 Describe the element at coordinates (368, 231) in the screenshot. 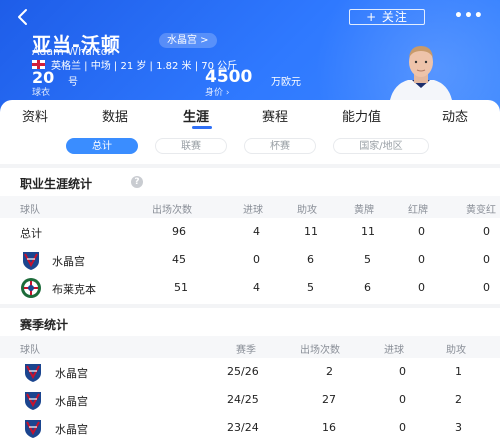

I see `yellow-value: 11` at that location.